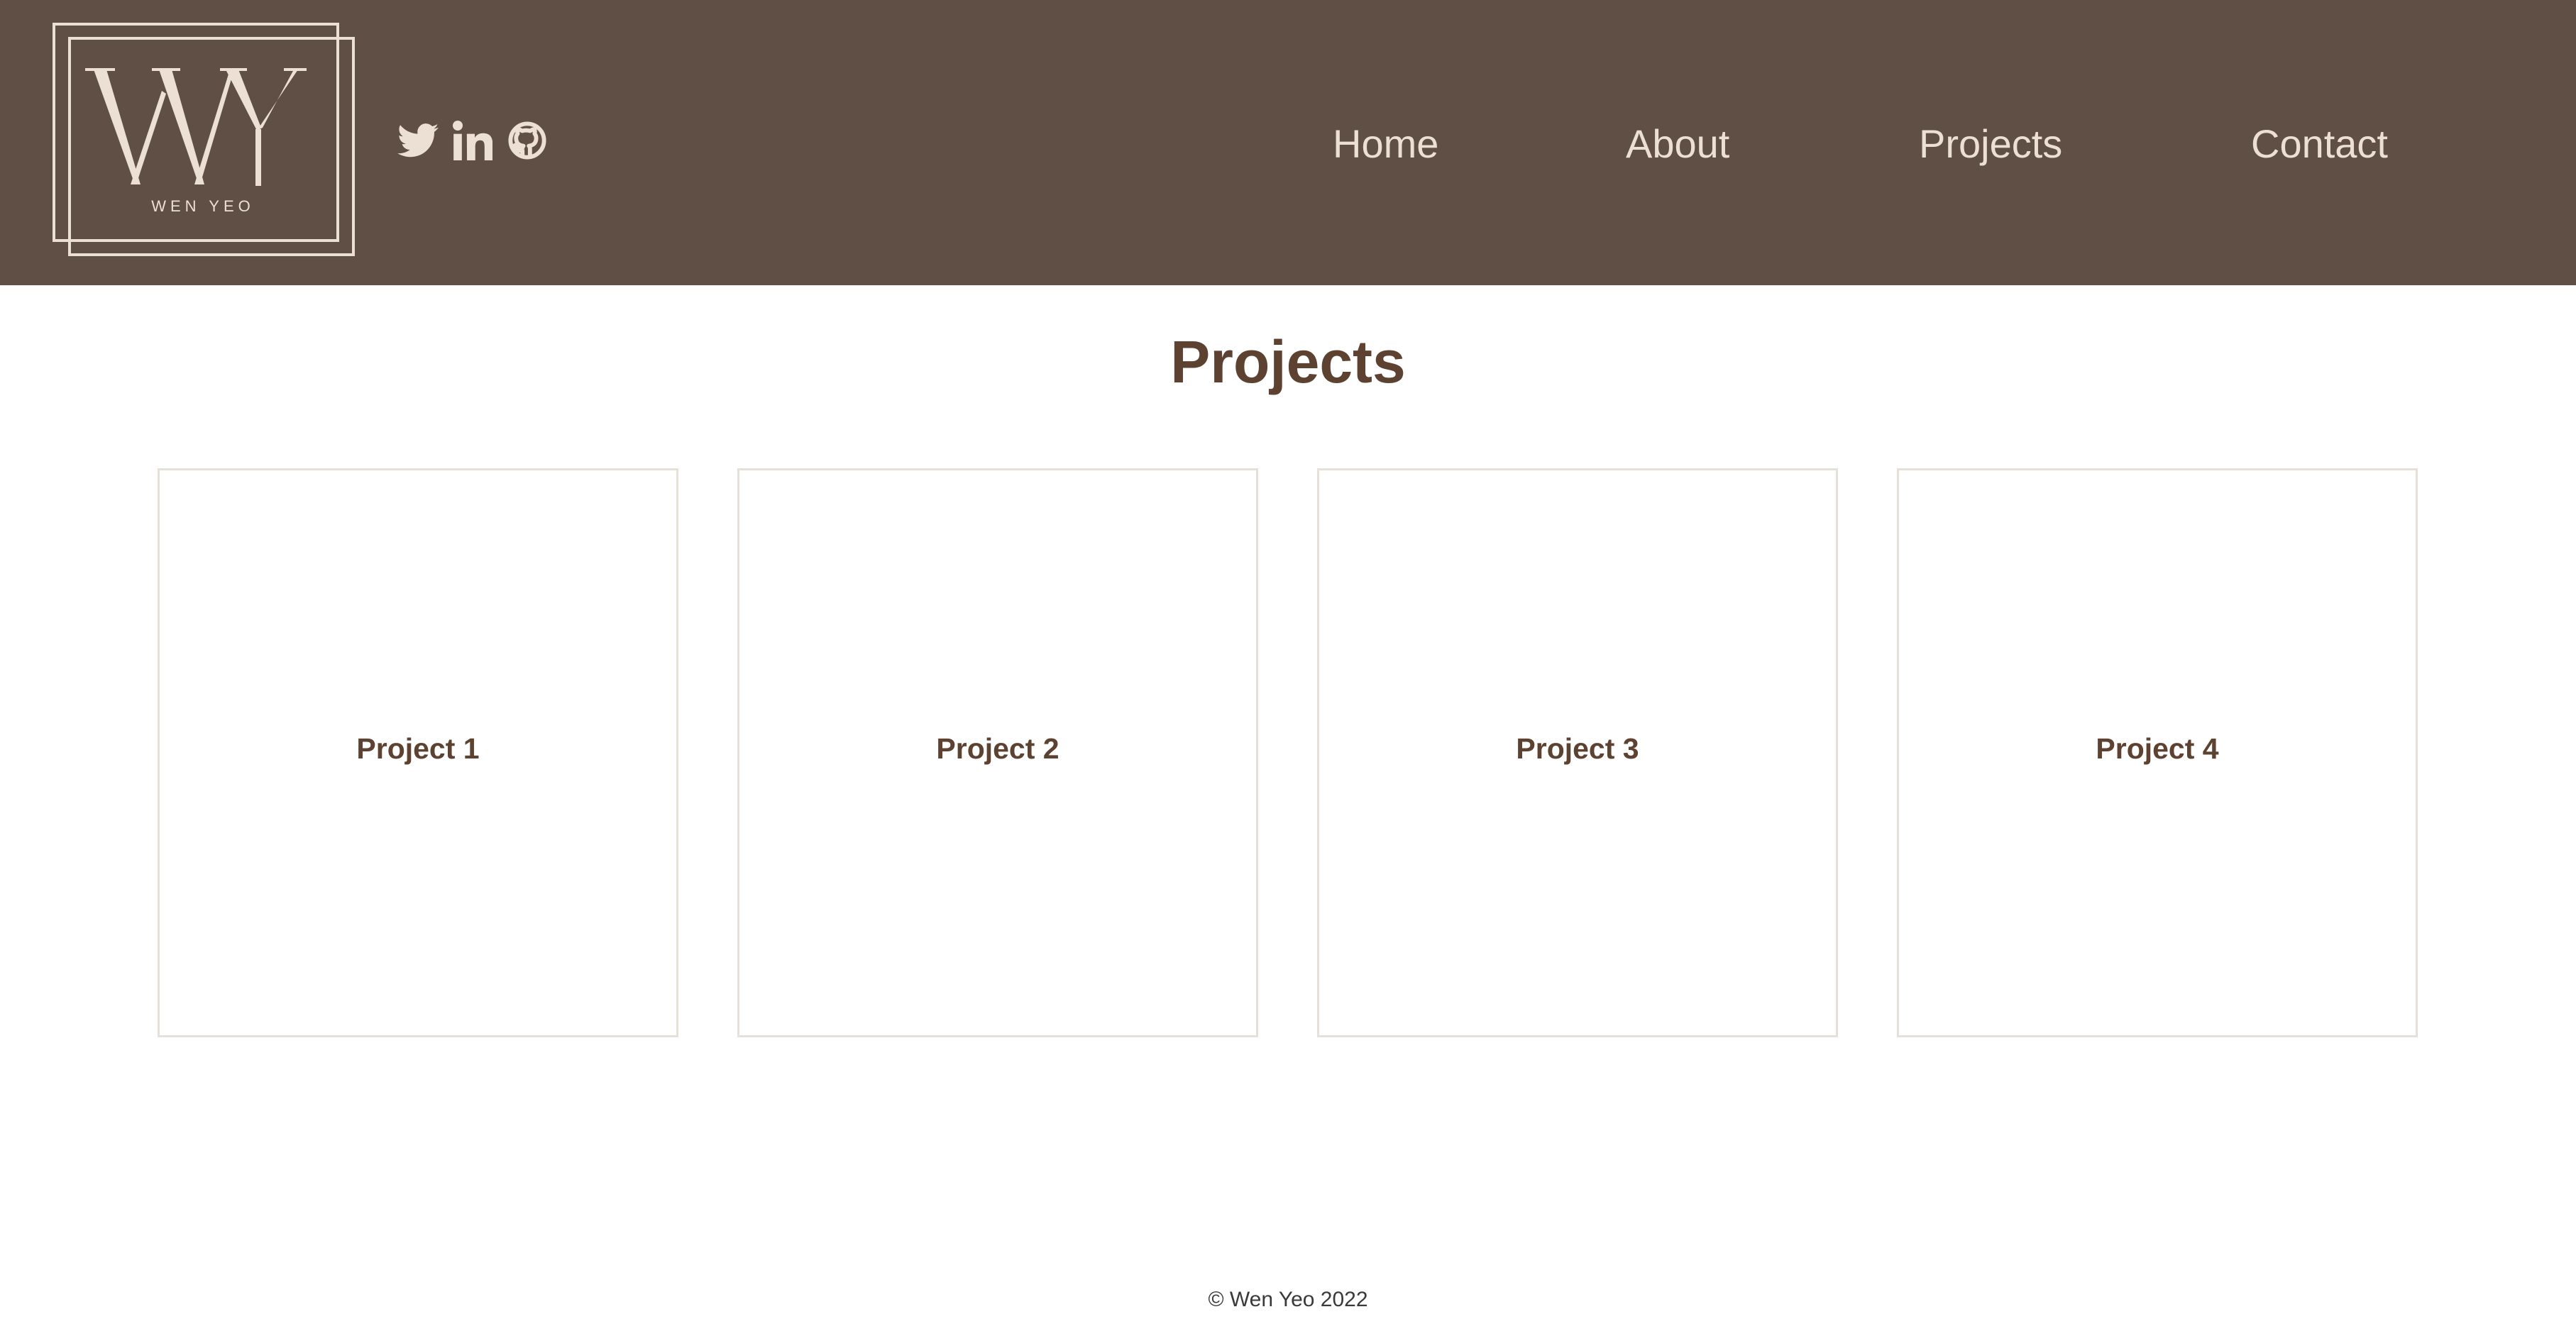 The image size is (2576, 1341). I want to click on project-card-label: Project 3, so click(1577, 748).